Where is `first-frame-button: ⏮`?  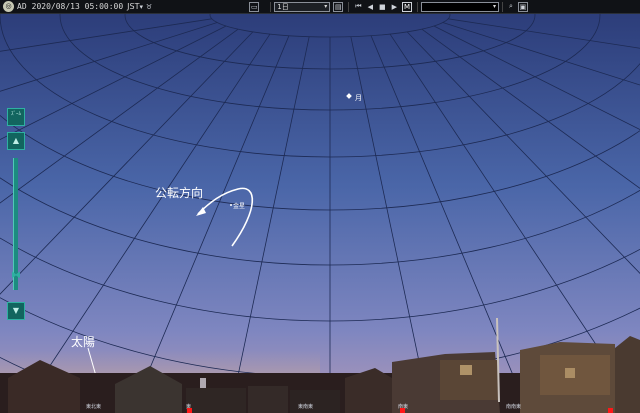
first-frame-button: ⏮ is located at coordinates (358, 6).